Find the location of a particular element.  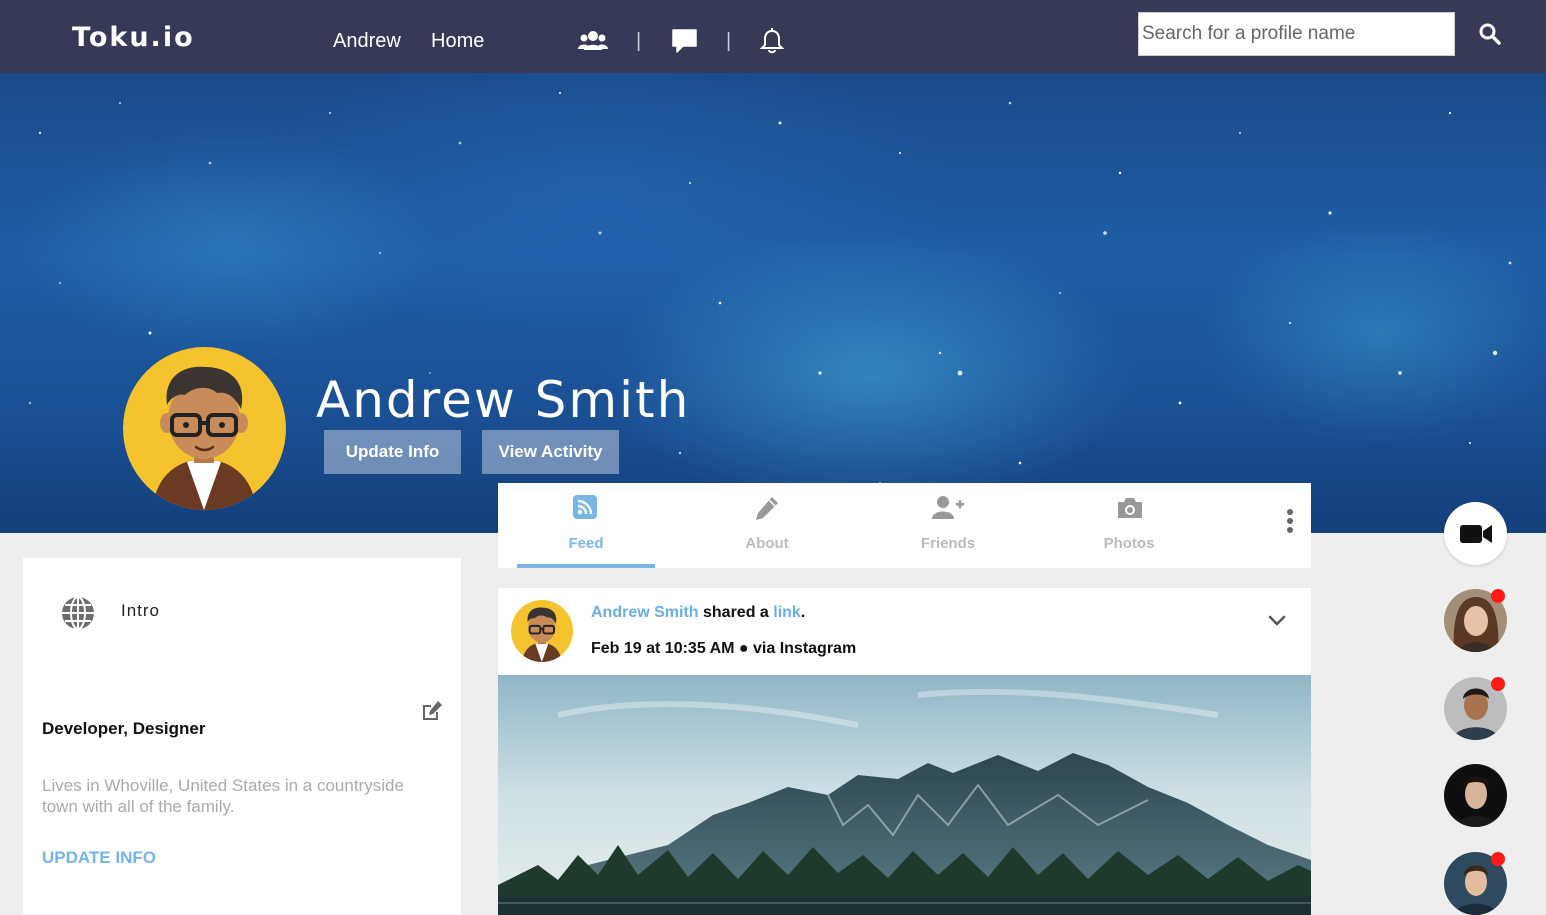

chevron-down-icon is located at coordinates (1277, 621).